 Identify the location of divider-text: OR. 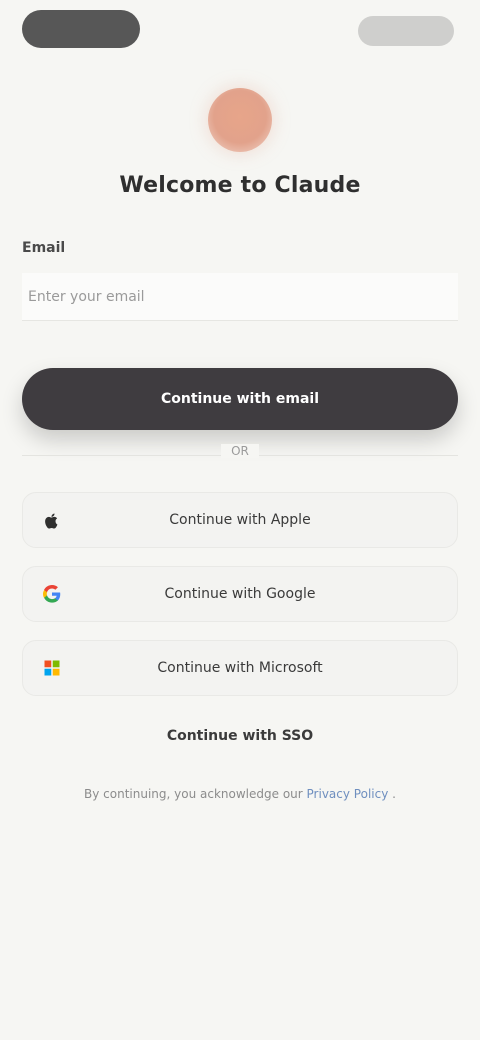
(240, 451).